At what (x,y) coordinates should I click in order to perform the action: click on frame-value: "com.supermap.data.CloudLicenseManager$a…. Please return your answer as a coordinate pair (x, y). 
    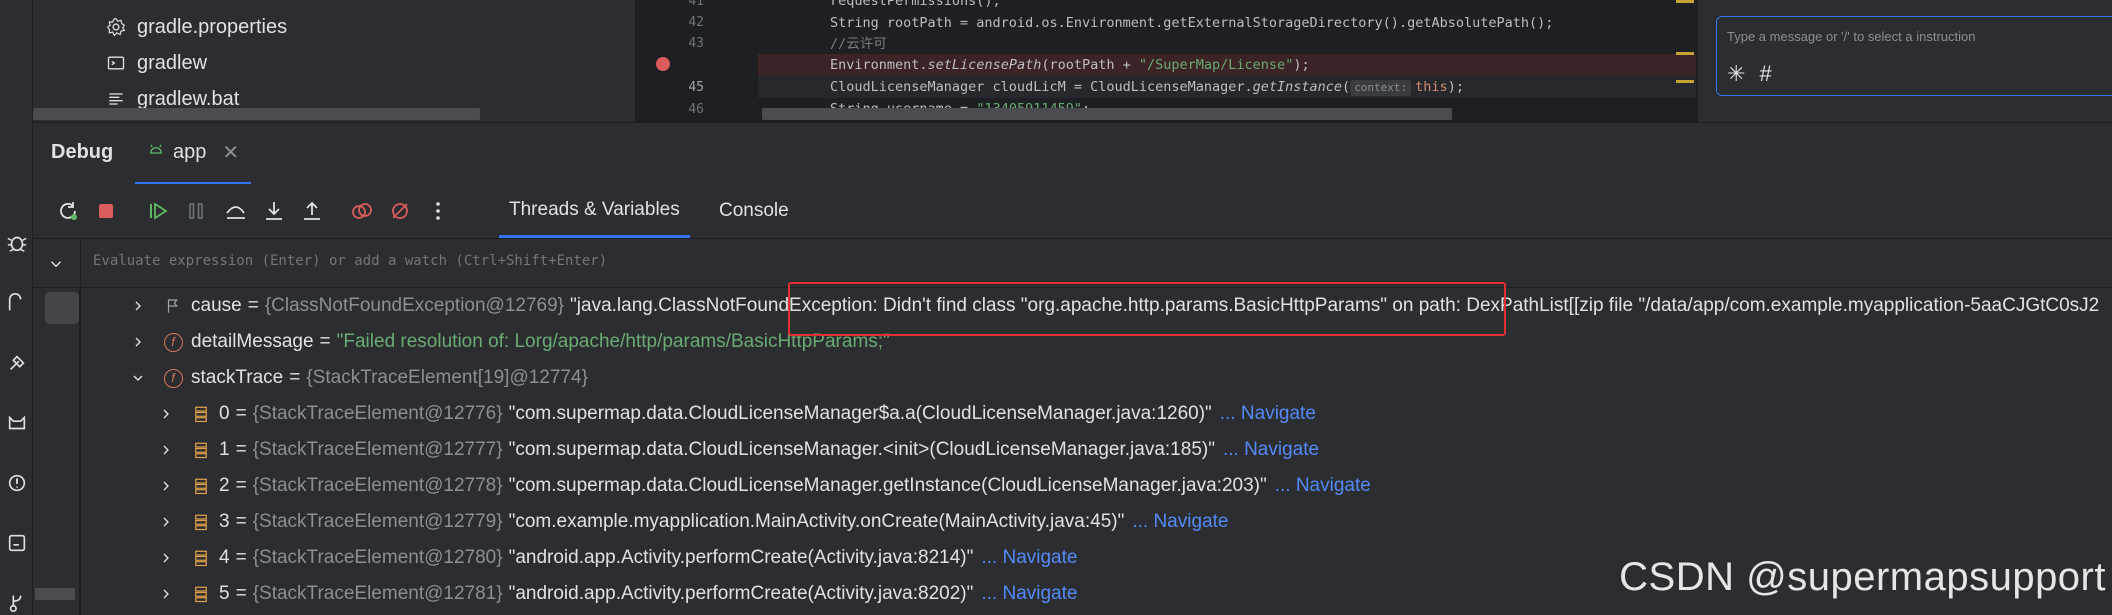
    Looking at the image, I should click on (860, 413).